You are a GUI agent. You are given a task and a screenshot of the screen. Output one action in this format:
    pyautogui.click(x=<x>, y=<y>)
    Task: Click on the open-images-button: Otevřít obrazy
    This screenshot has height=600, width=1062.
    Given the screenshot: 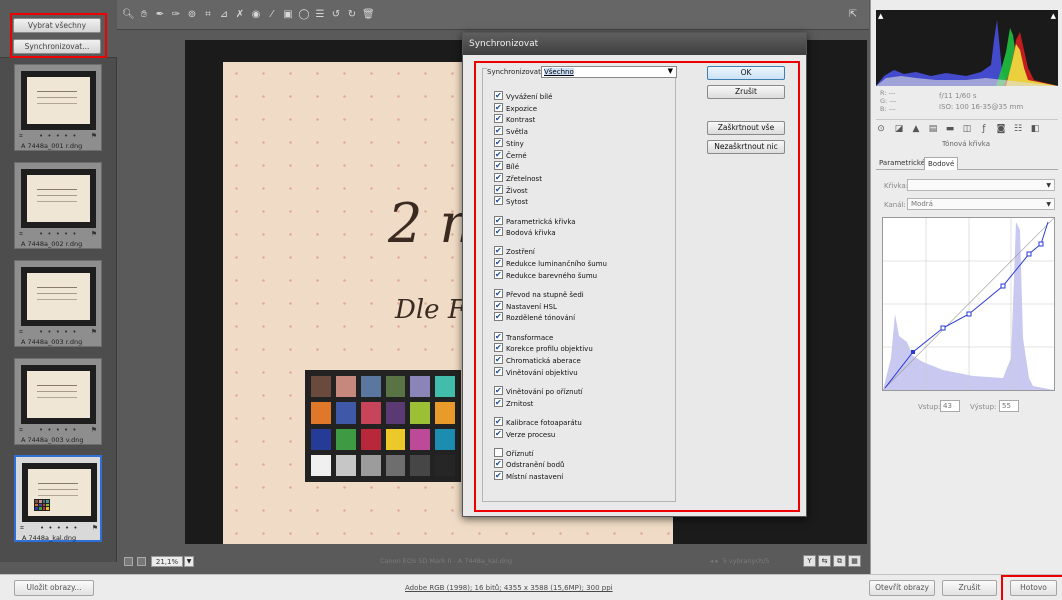 What is the action you would take?
    pyautogui.click(x=902, y=588)
    